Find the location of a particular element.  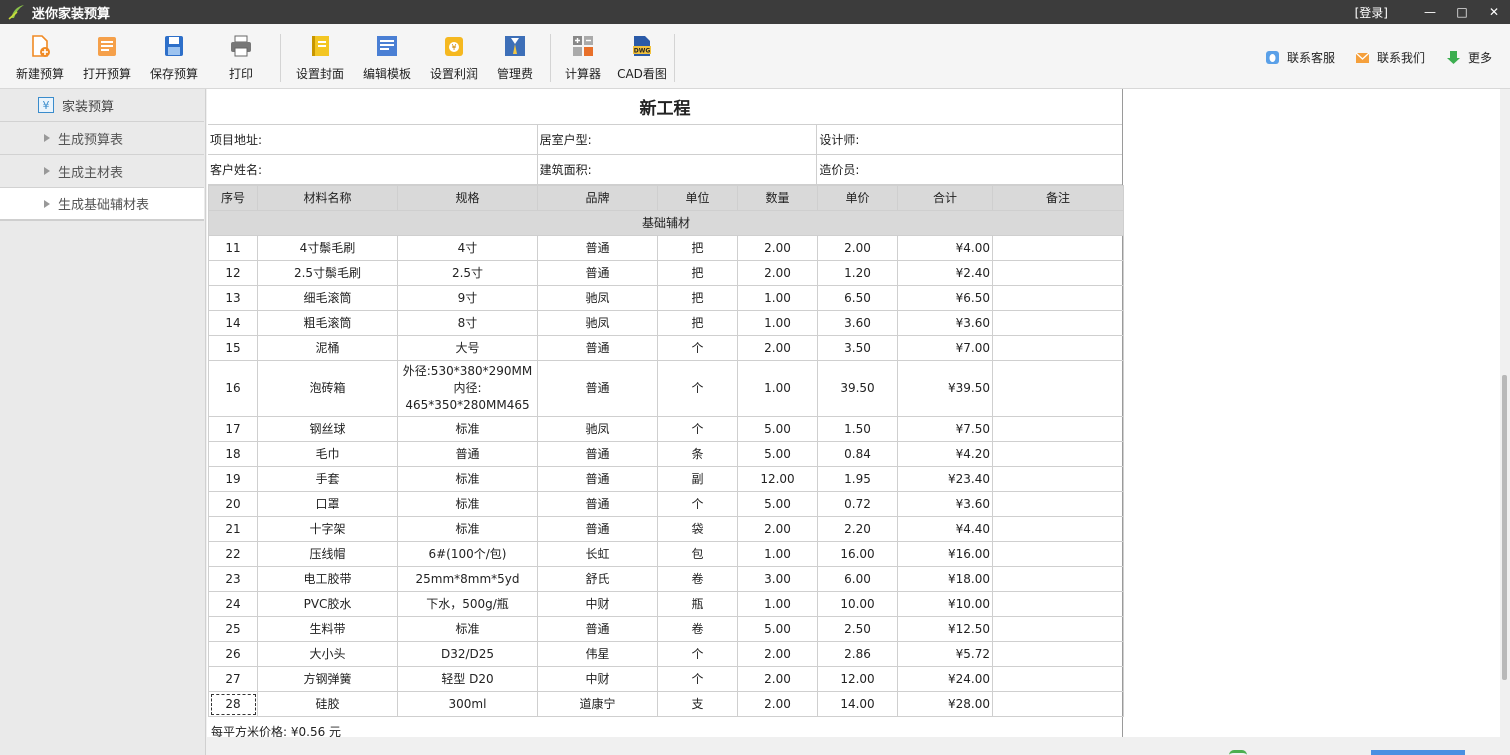

spec-cell: 下水，500g/瓶 is located at coordinates (467, 604).